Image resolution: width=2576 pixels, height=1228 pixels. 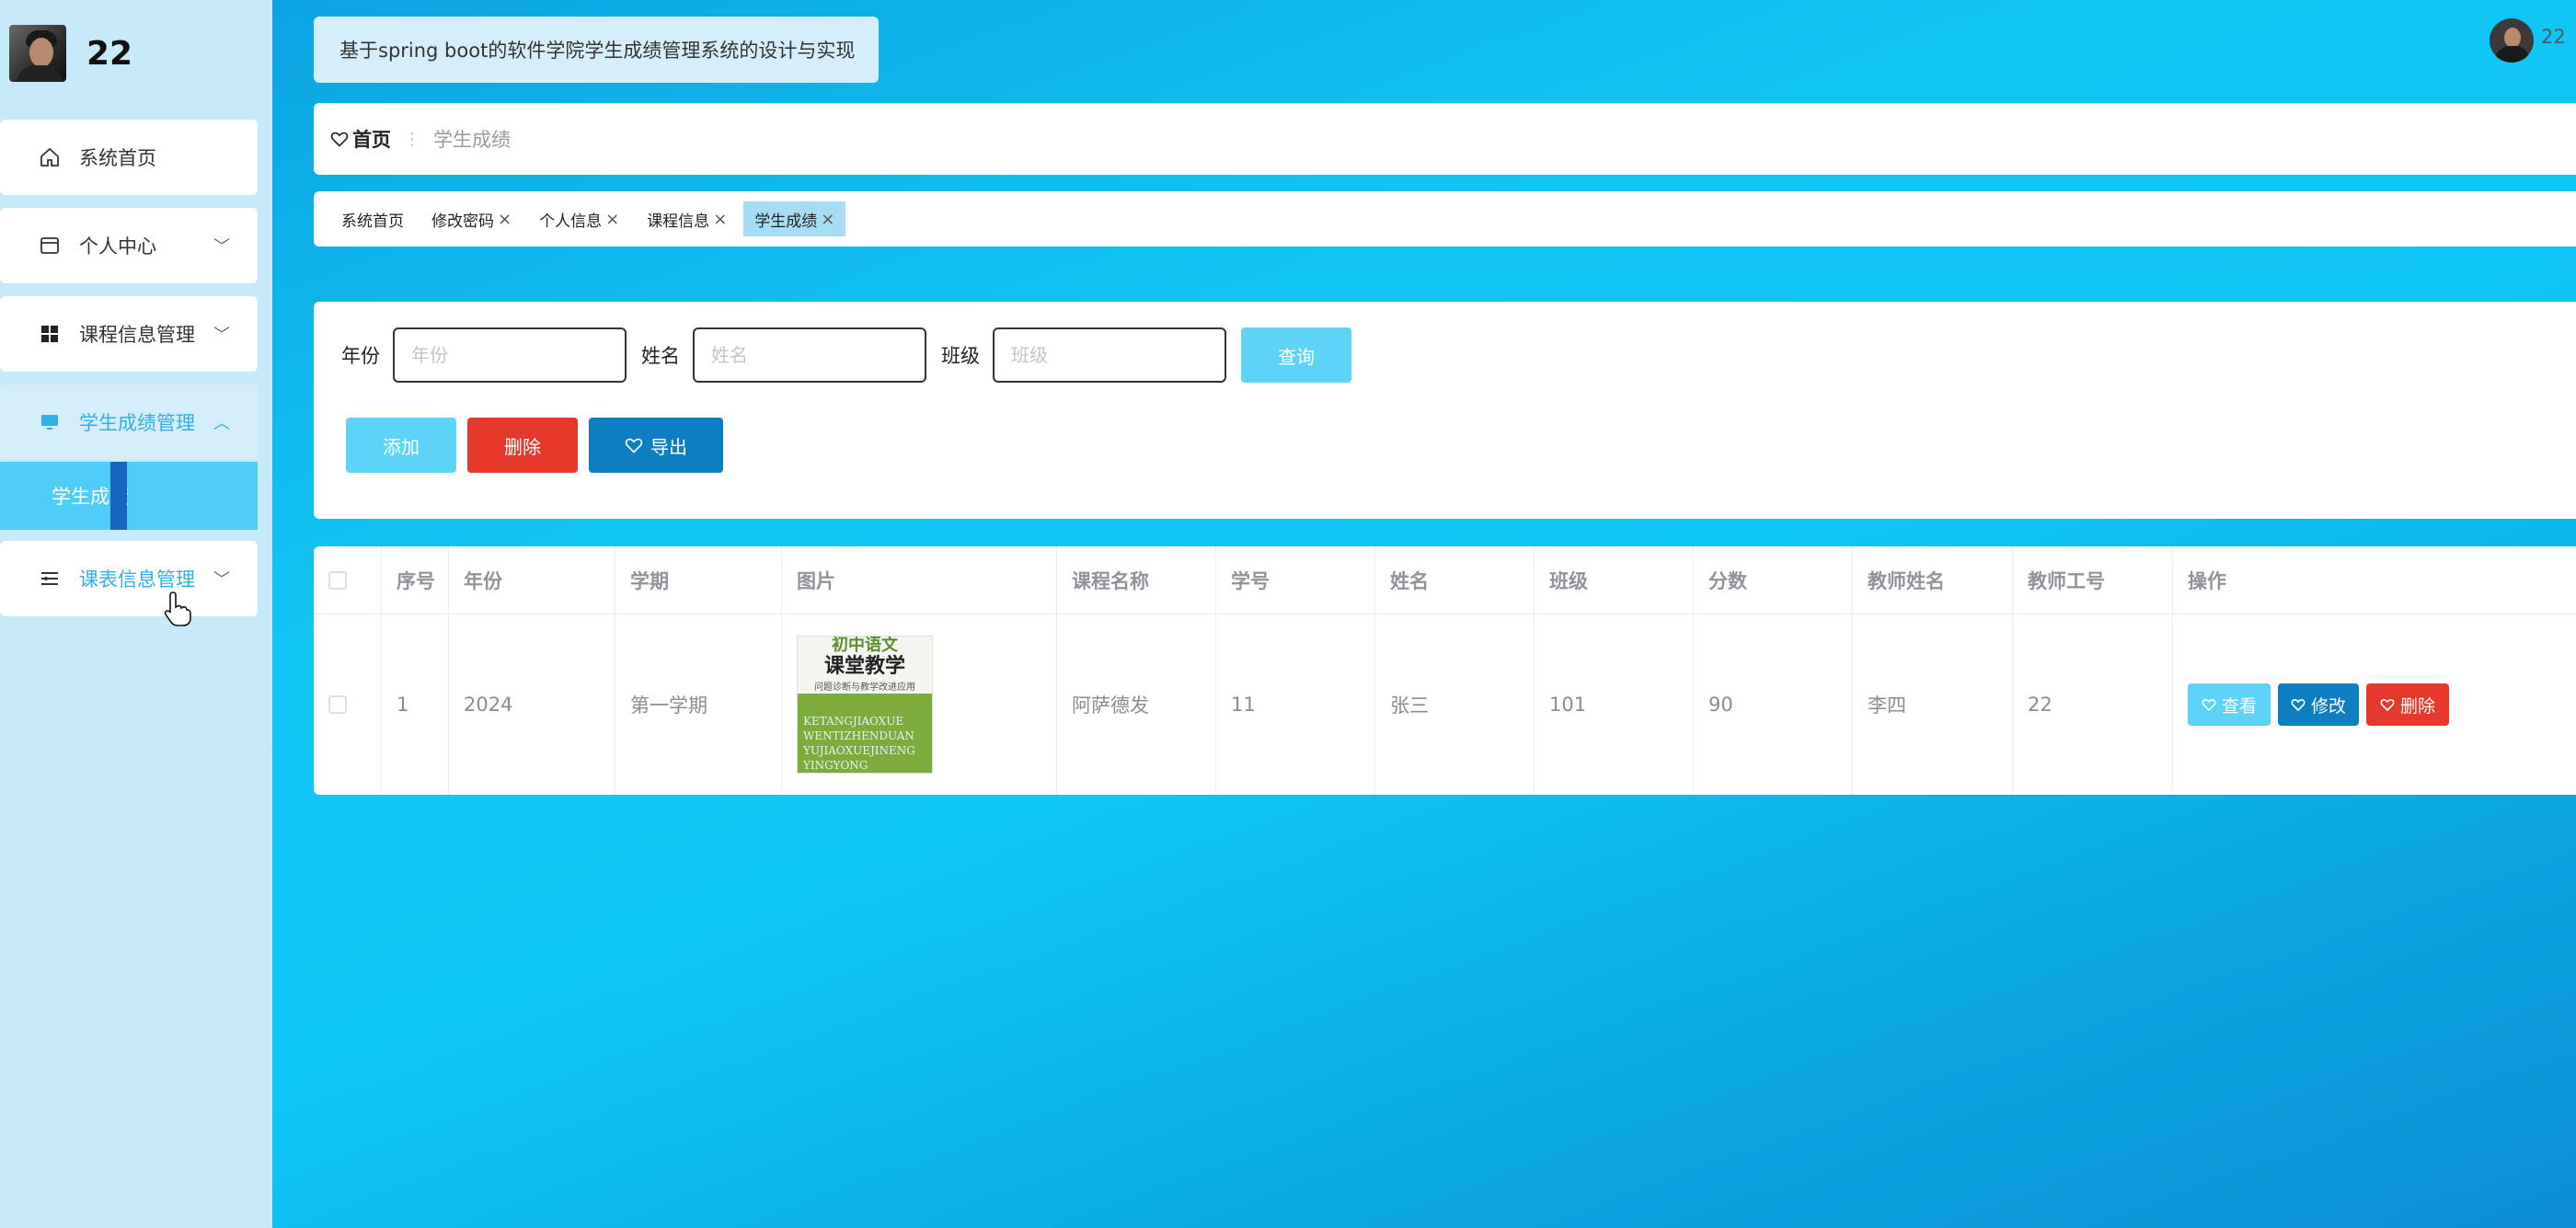 What do you see at coordinates (1933, 580) in the screenshot?
I see `header-teacher-name: 教师姓名` at bounding box center [1933, 580].